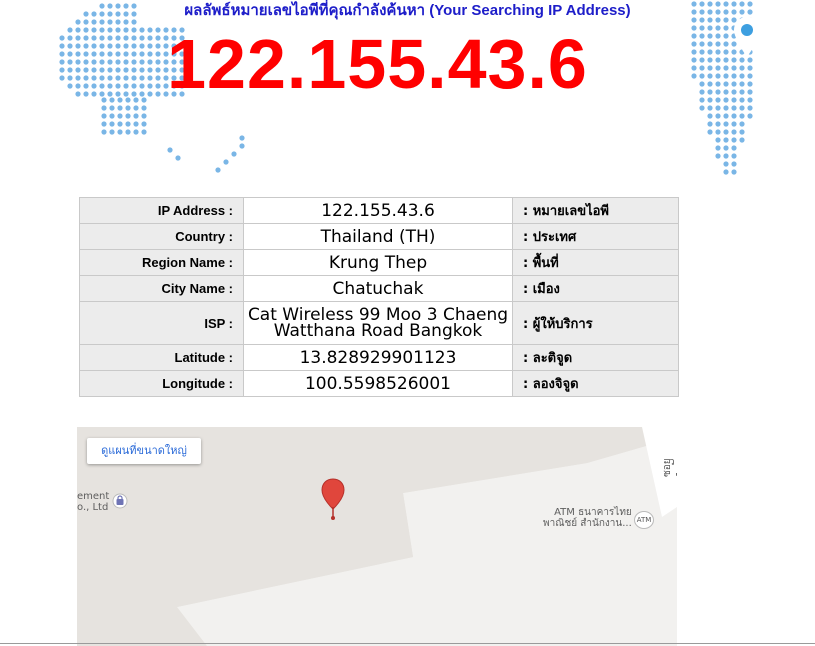 This screenshot has height=646, width=815. I want to click on thai-label-ip-address: : หมายเลขไอพี, so click(595, 210).